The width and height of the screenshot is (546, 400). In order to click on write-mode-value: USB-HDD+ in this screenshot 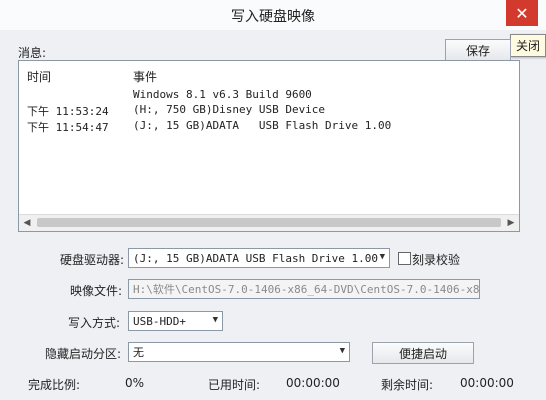, I will do `click(159, 321)`.